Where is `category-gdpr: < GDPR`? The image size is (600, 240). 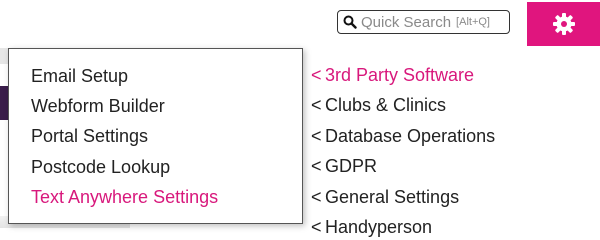 category-gdpr: < GDPR is located at coordinates (344, 166).